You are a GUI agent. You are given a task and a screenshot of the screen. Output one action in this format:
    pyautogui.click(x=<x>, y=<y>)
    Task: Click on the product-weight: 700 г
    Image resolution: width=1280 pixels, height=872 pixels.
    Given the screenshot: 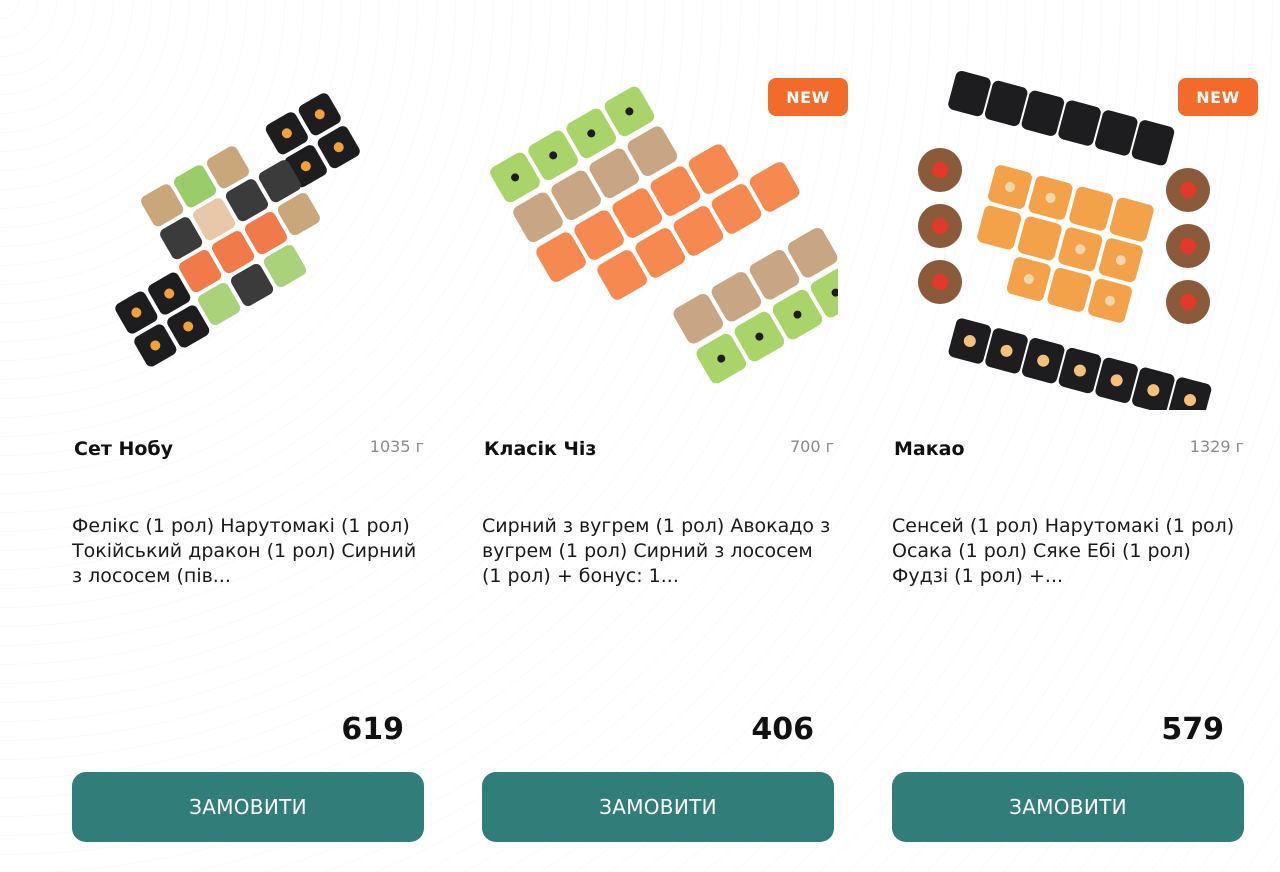 What is the action you would take?
    pyautogui.click(x=811, y=446)
    